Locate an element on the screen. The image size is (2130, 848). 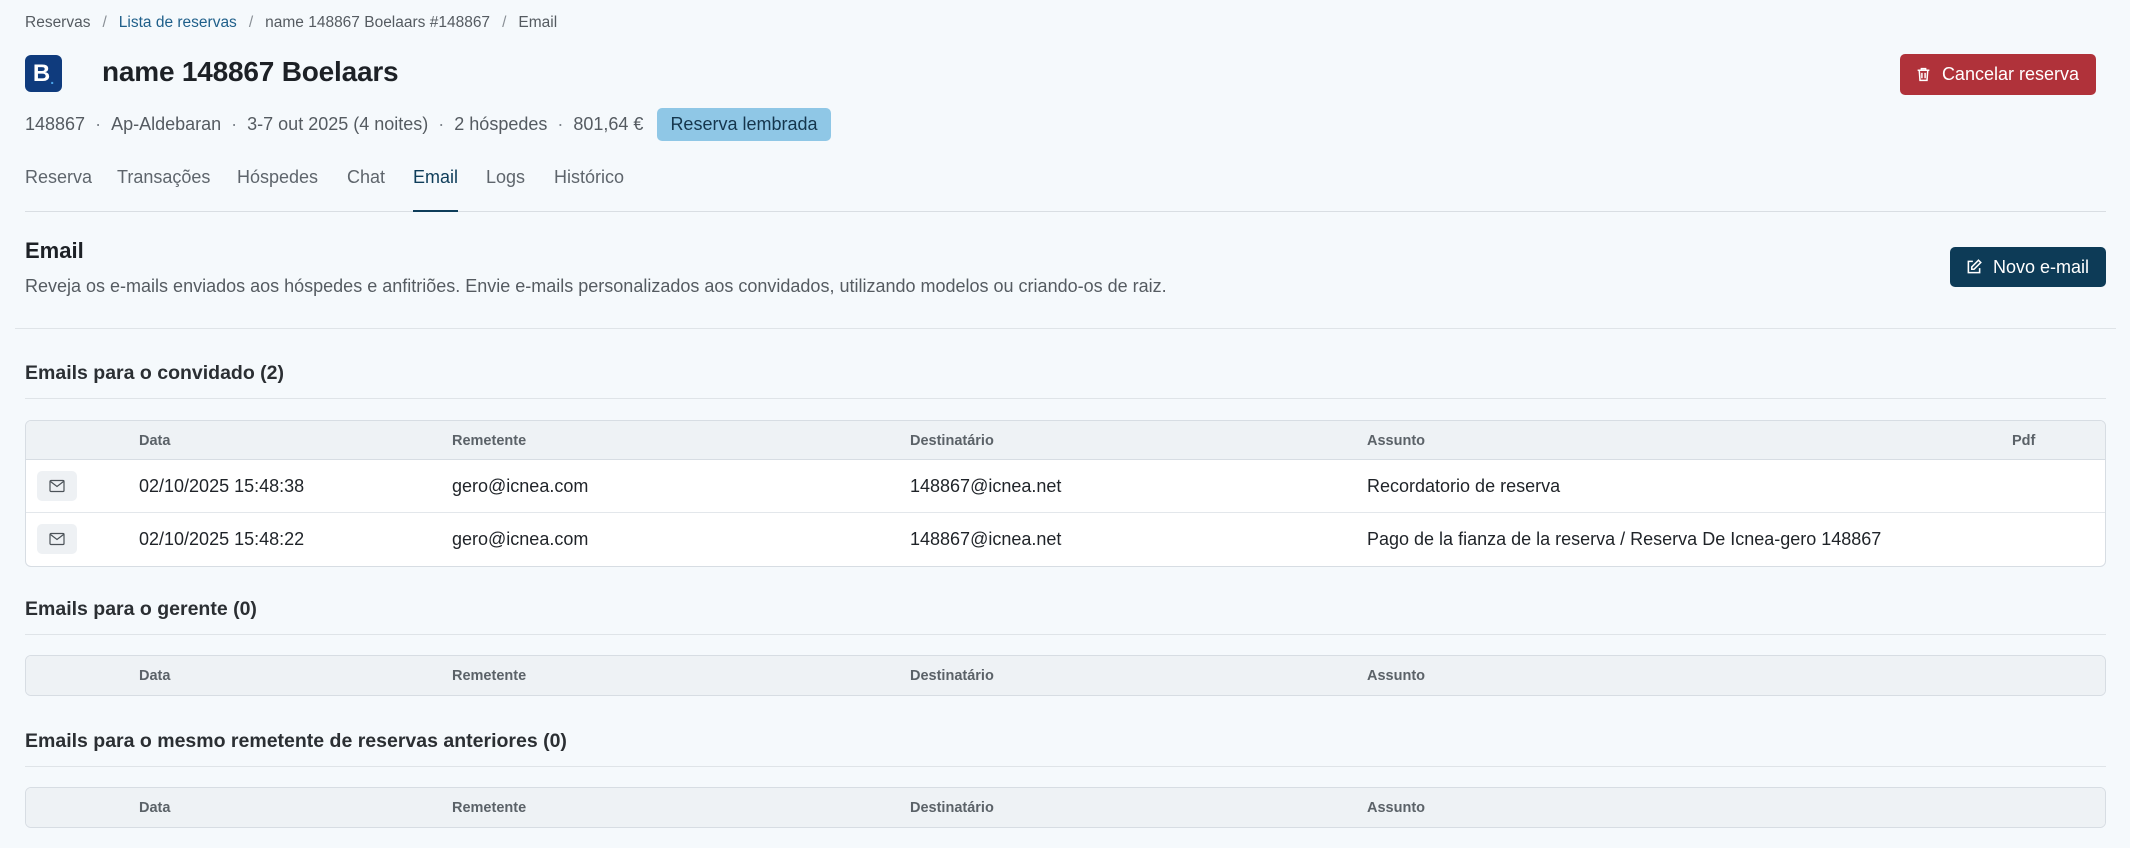
breadcrumb-reservation: name 148867 Boelaars #148867 is located at coordinates (377, 23).